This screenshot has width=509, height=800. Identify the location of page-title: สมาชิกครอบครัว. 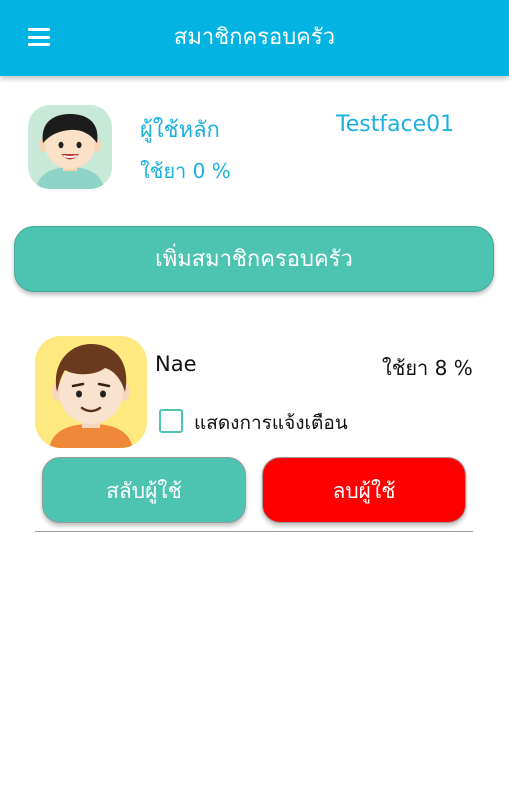
(254, 37).